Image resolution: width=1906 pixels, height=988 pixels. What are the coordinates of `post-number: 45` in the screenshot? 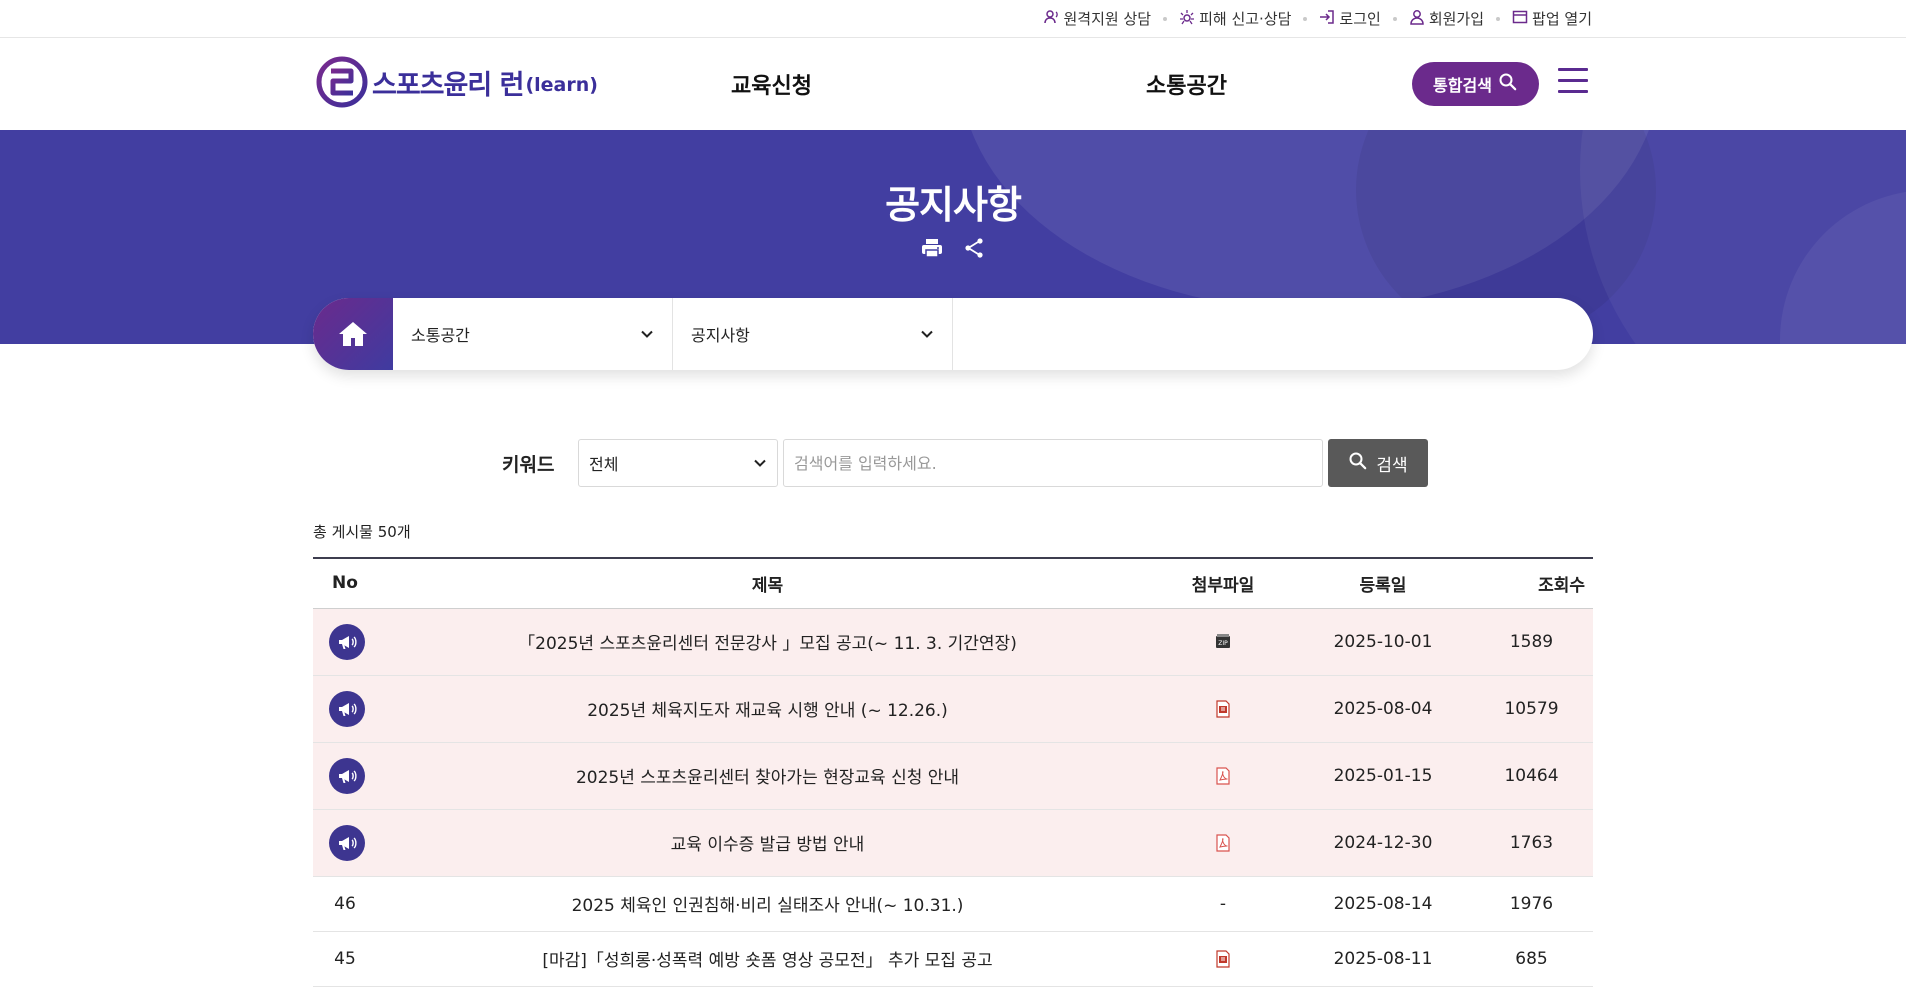 It's located at (345, 959).